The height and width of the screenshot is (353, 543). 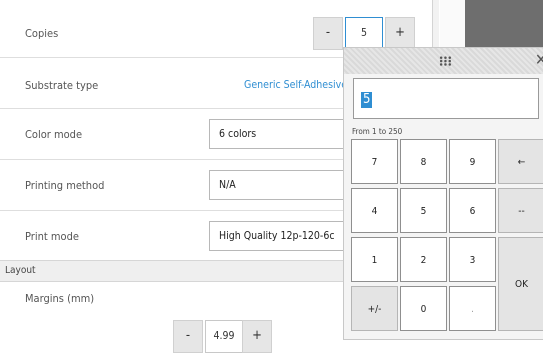 I want to click on print-mode-label: Print mode, so click(x=52, y=236).